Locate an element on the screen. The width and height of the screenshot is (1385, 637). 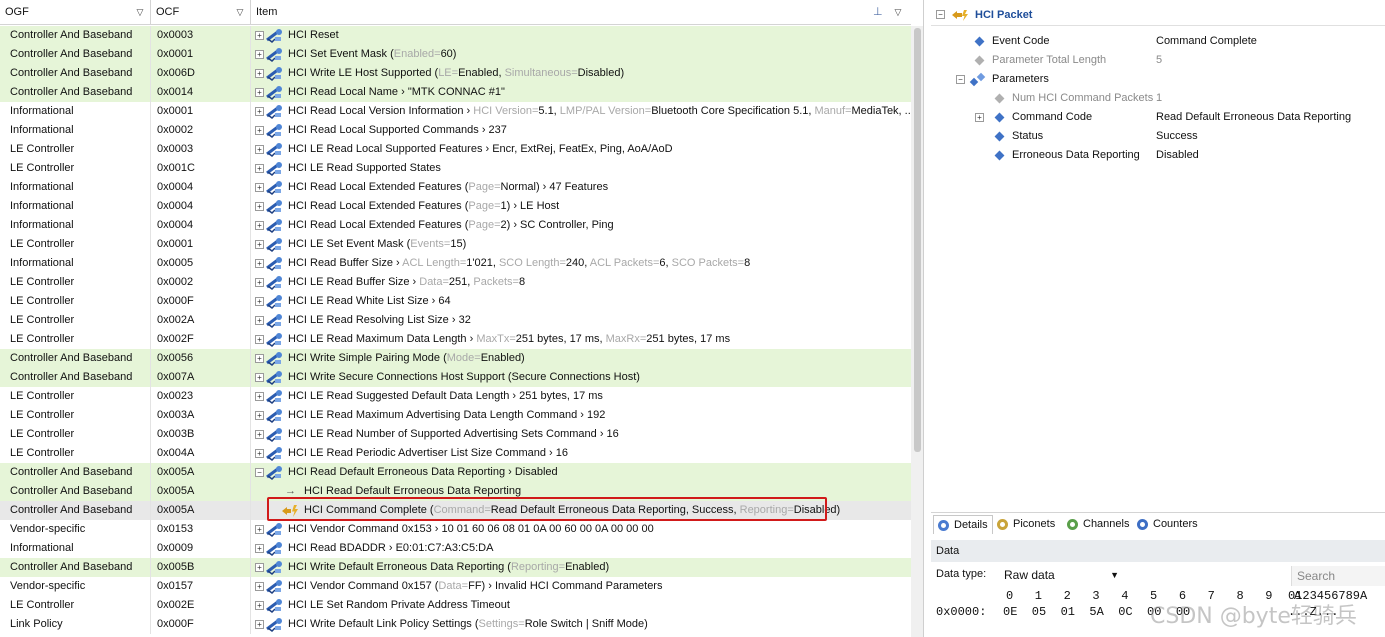
ocf-cell: 0x003B is located at coordinates (201, 434).